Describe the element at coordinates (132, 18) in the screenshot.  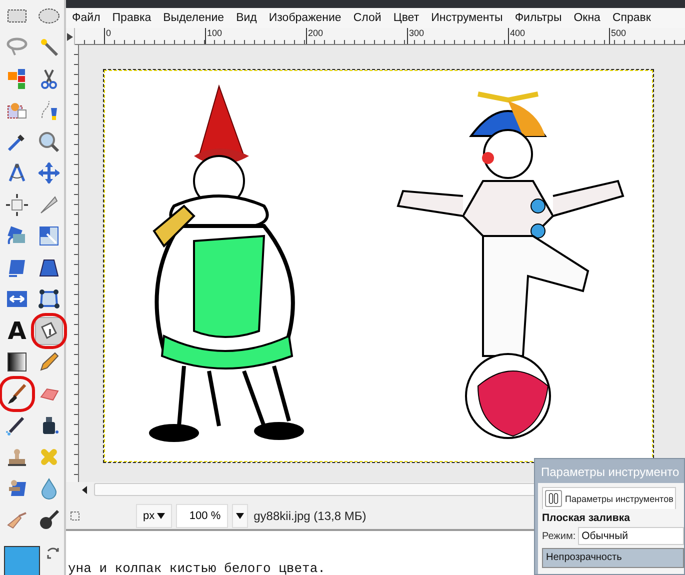
I see `menu-item: Правка` at that location.